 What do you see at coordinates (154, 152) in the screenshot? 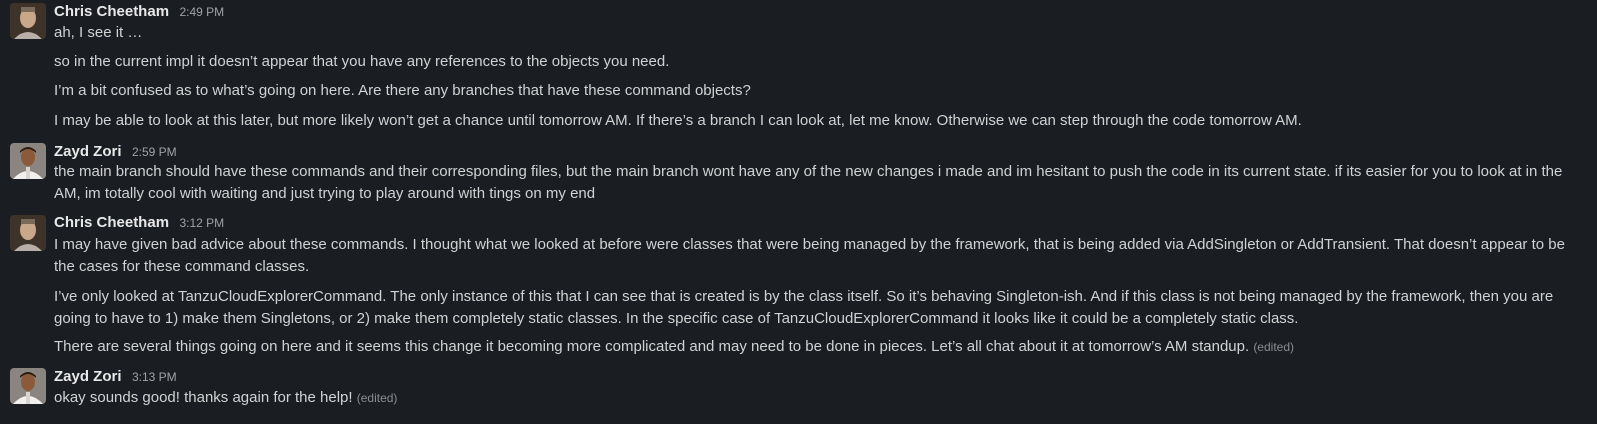
I see `message-timestamp: 2:59 PM` at bounding box center [154, 152].